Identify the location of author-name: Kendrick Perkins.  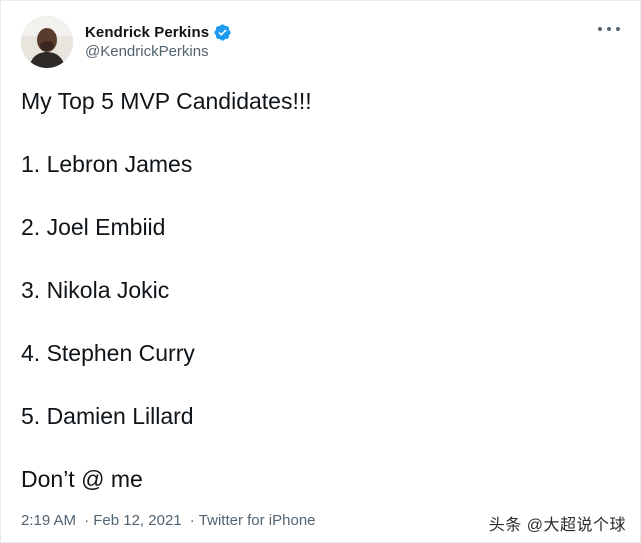
(147, 32).